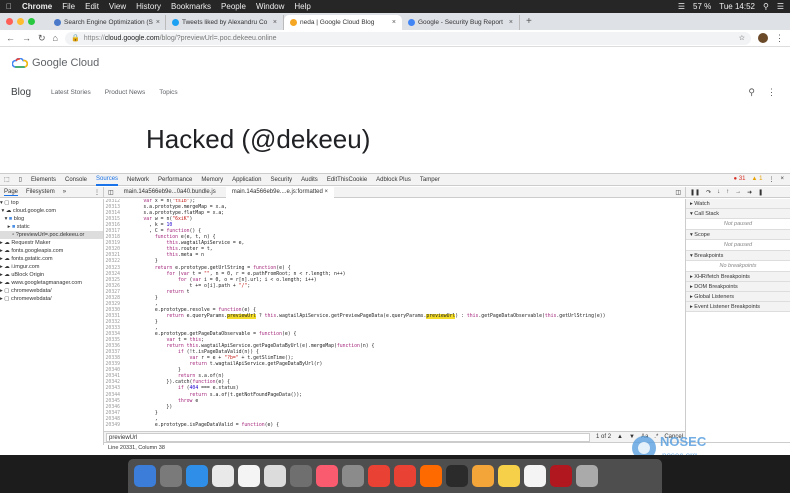 This screenshot has height=493, width=790. I want to click on tab-console: Console, so click(76, 180).